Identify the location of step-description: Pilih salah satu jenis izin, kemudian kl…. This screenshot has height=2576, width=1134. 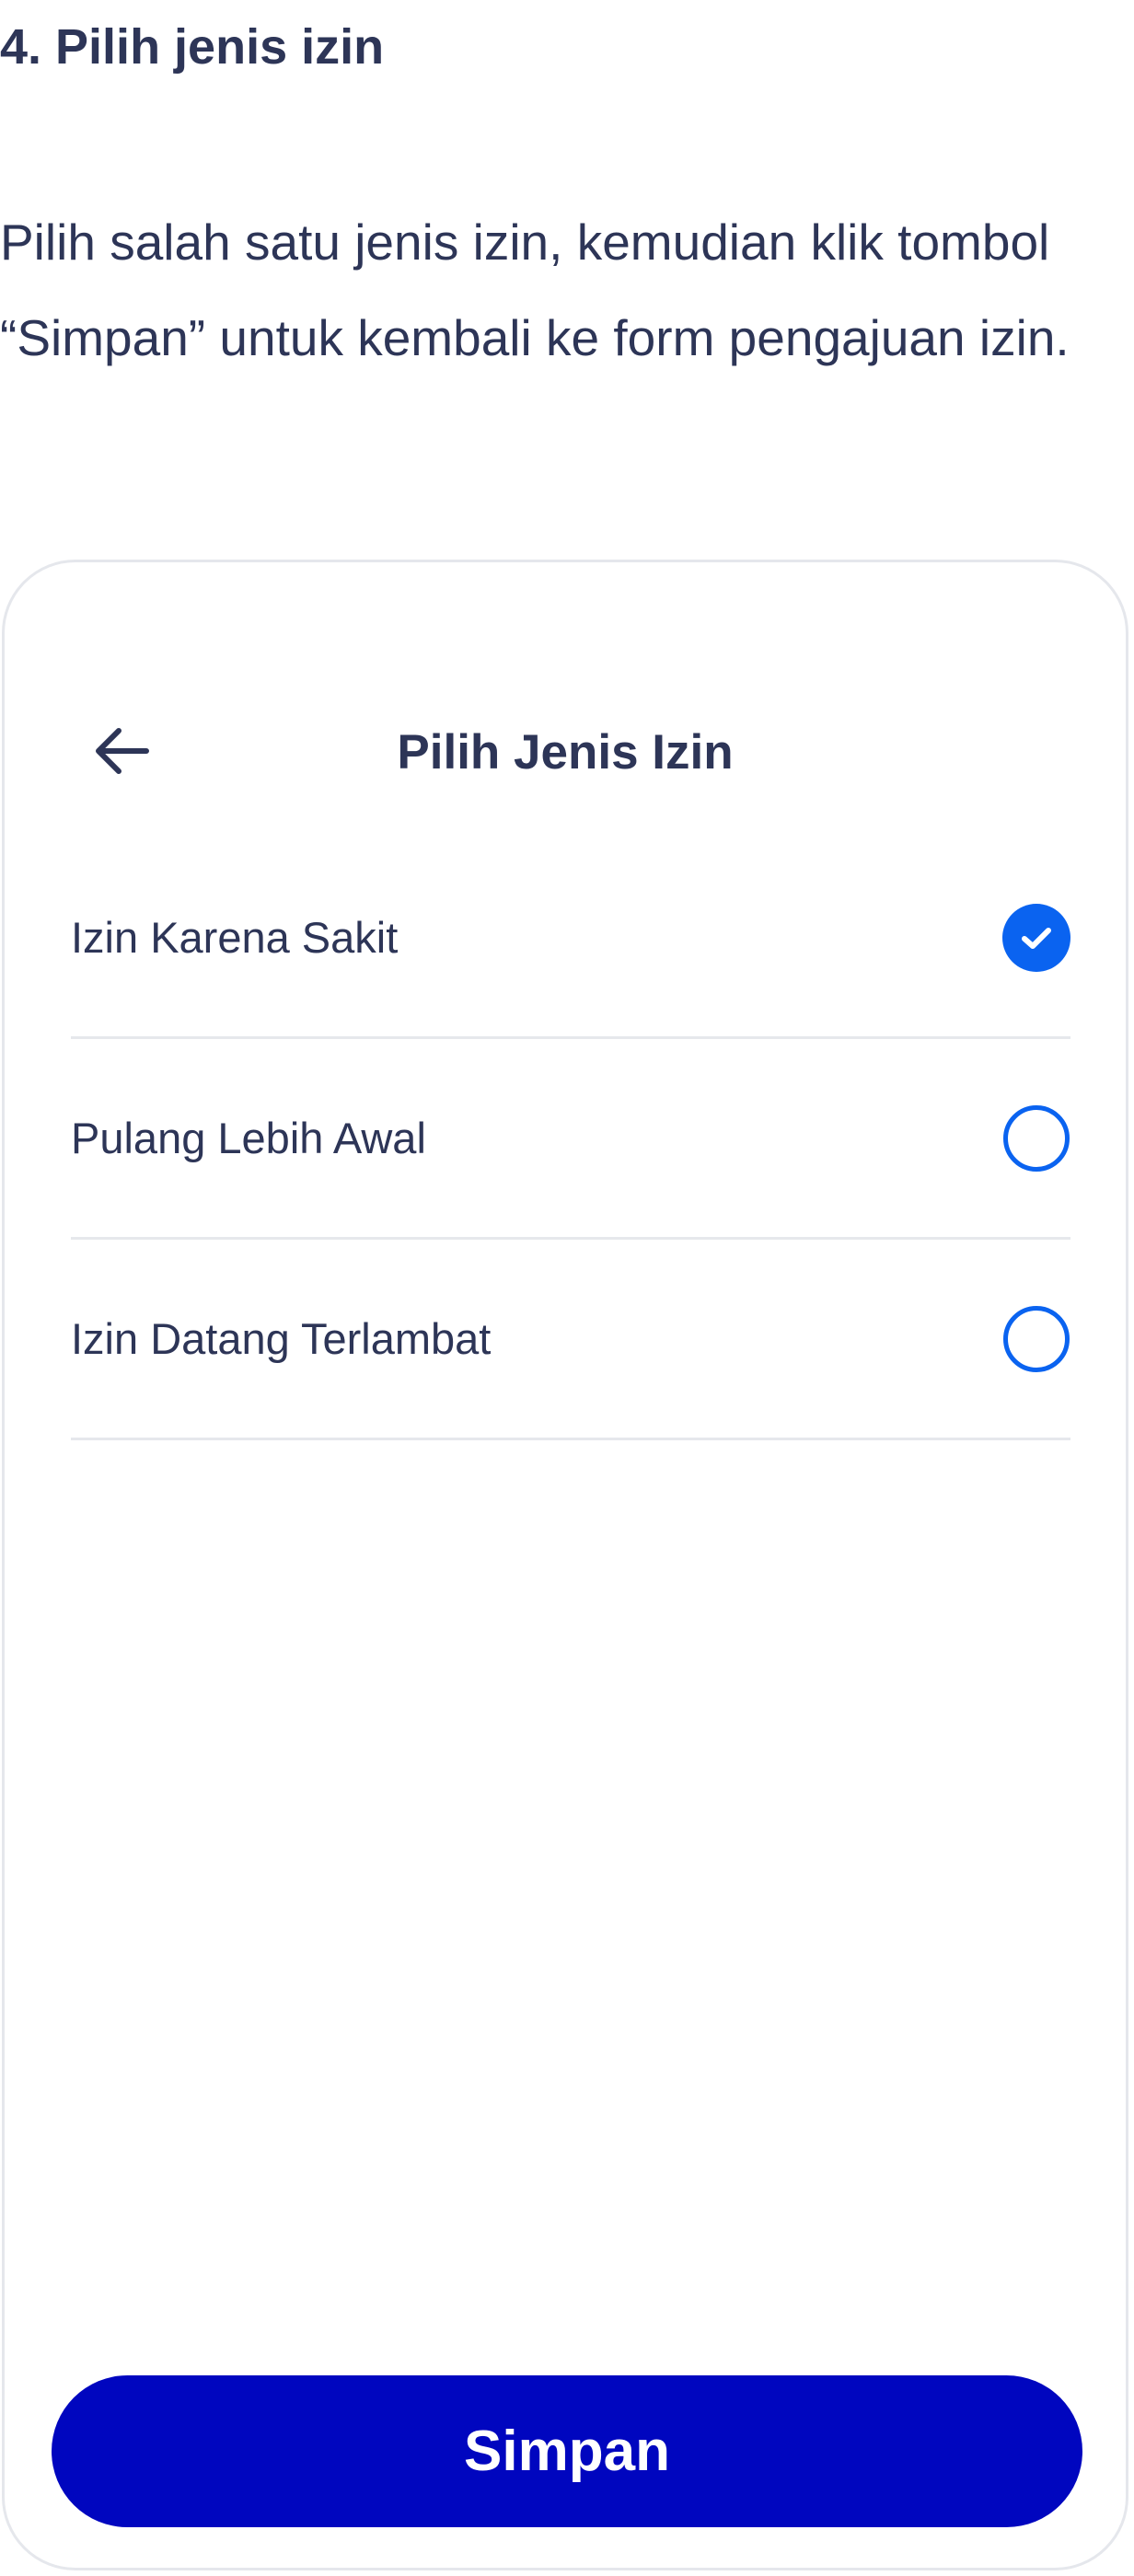
(535, 290).